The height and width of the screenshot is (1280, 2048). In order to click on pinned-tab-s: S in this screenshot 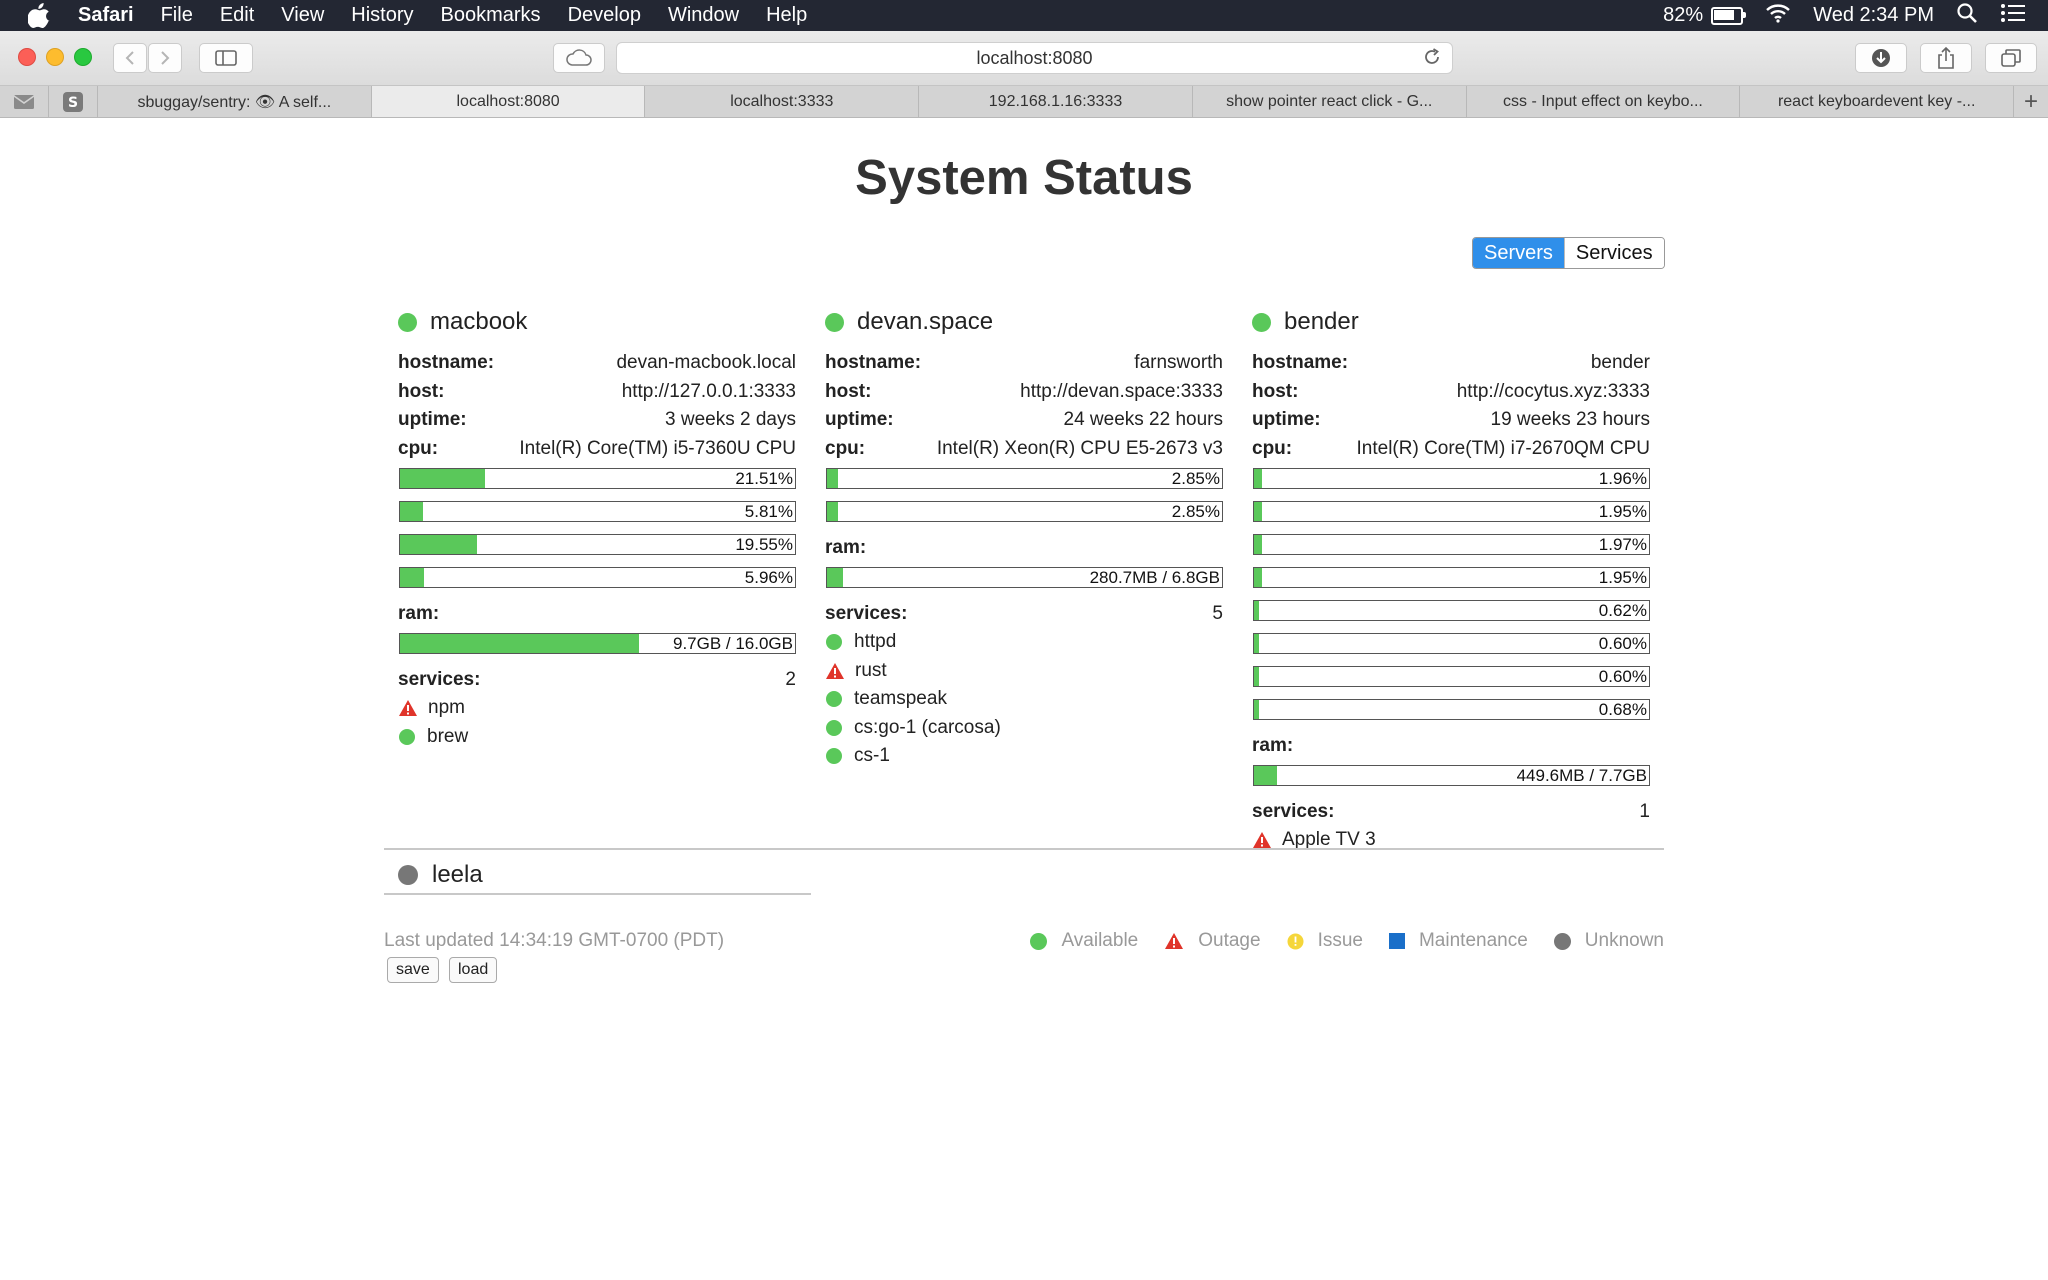, I will do `click(73, 101)`.